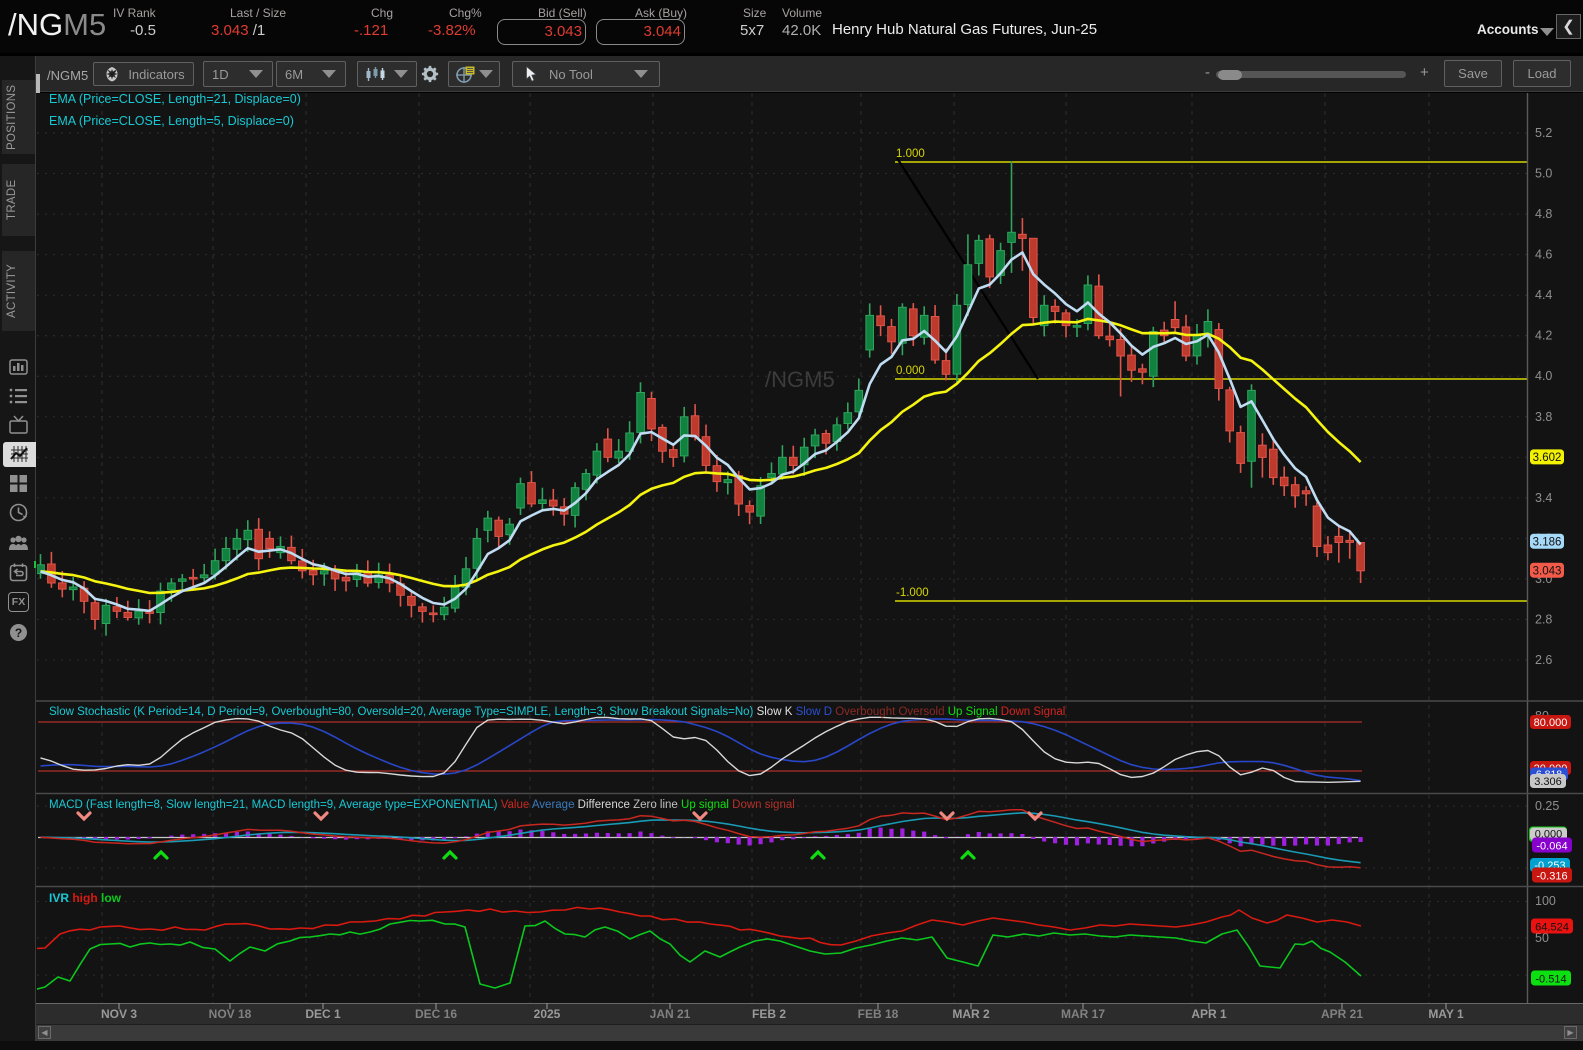 This screenshot has height=1050, width=1583. What do you see at coordinates (85, 898) in the screenshot?
I see `svg-text: IVR high low` at bounding box center [85, 898].